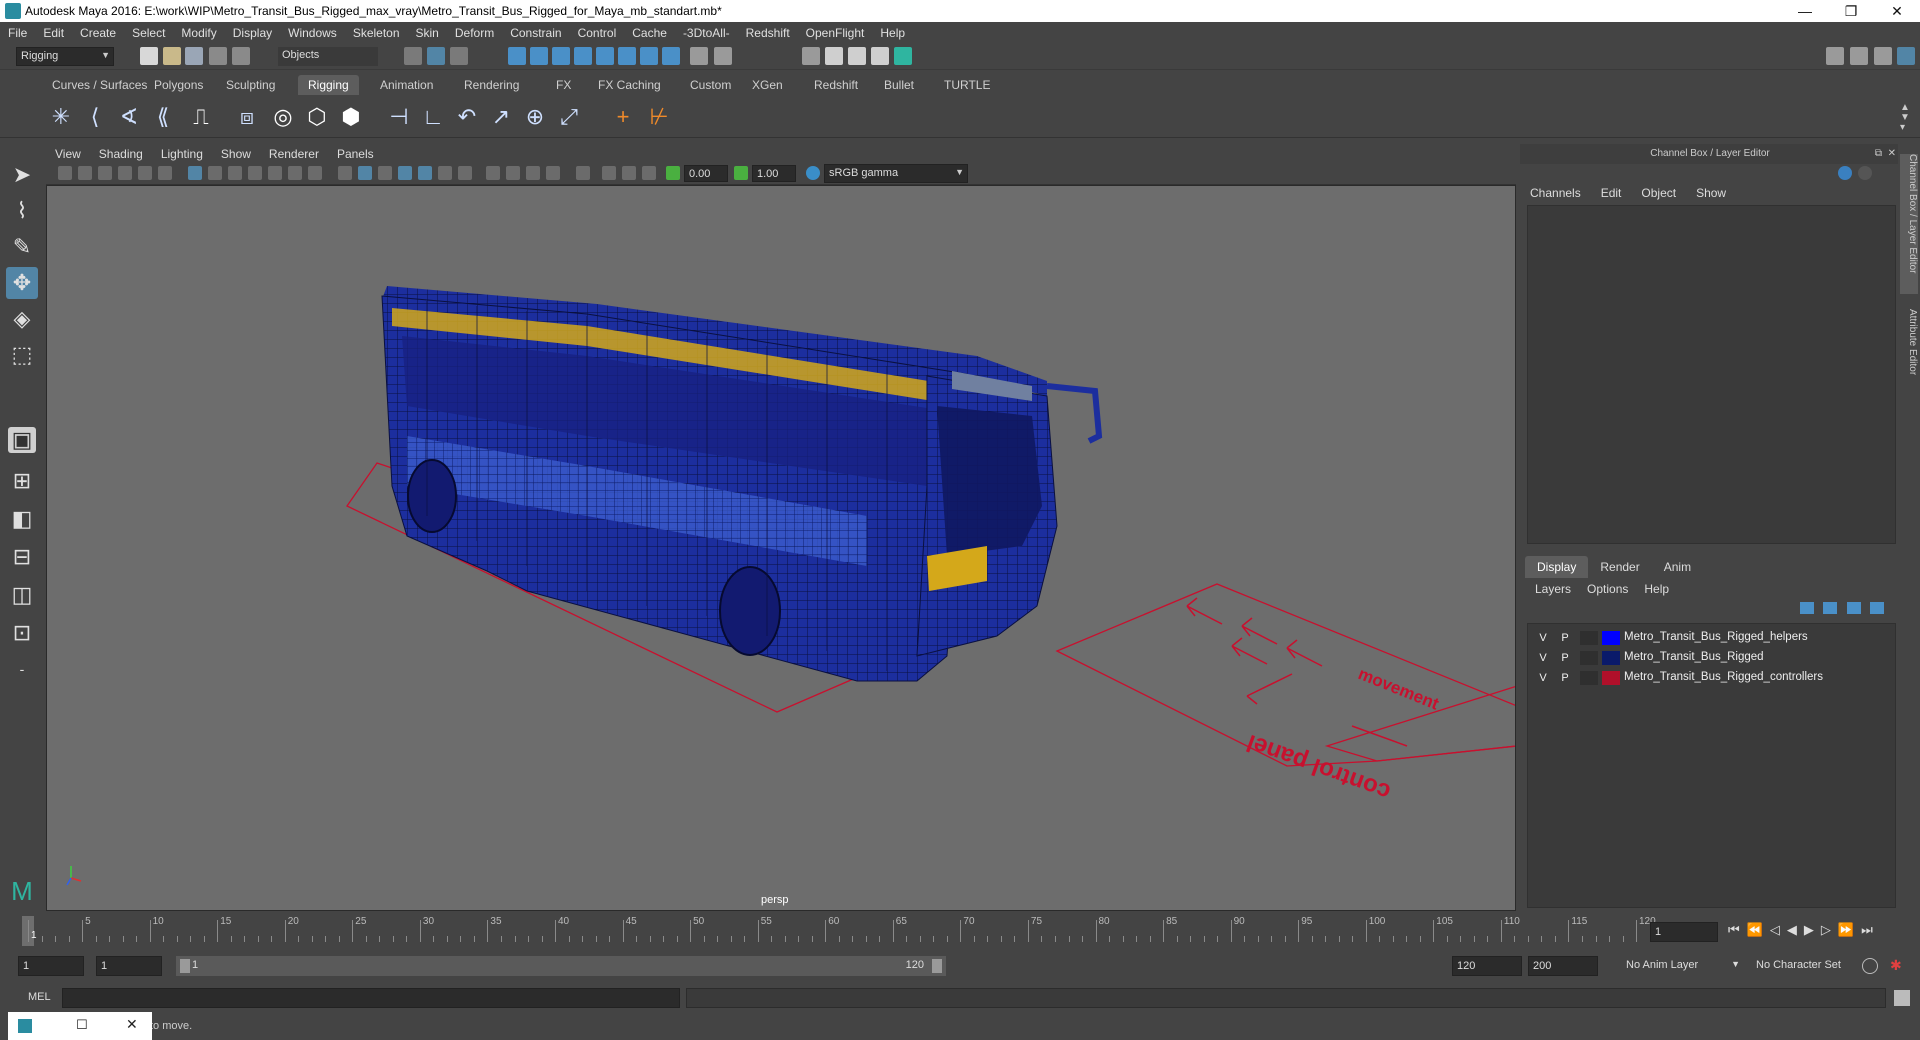 This screenshot has width=1920, height=1040. Describe the element at coordinates (275, 173) in the screenshot. I see `field-chart-icon` at that location.